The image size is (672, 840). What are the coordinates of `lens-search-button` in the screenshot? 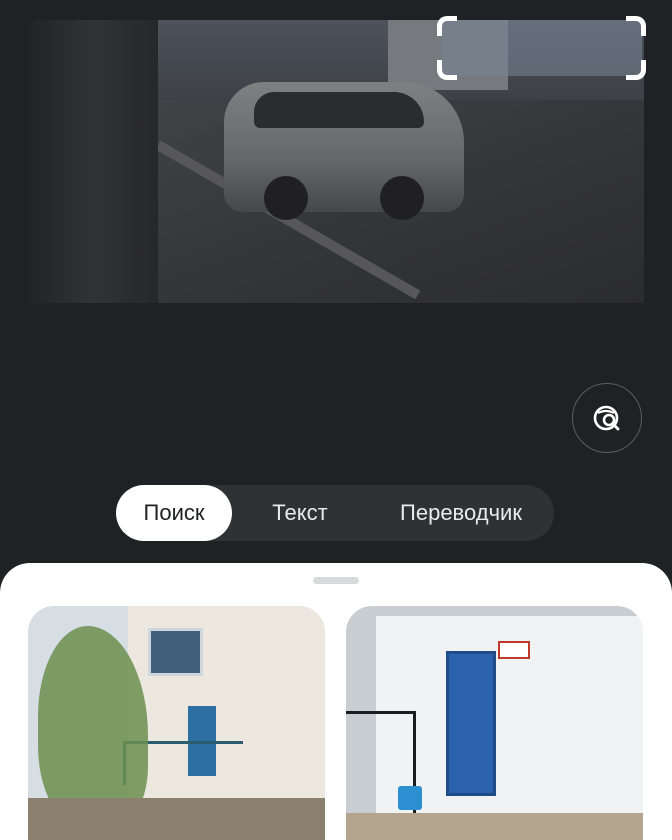 It's located at (607, 418).